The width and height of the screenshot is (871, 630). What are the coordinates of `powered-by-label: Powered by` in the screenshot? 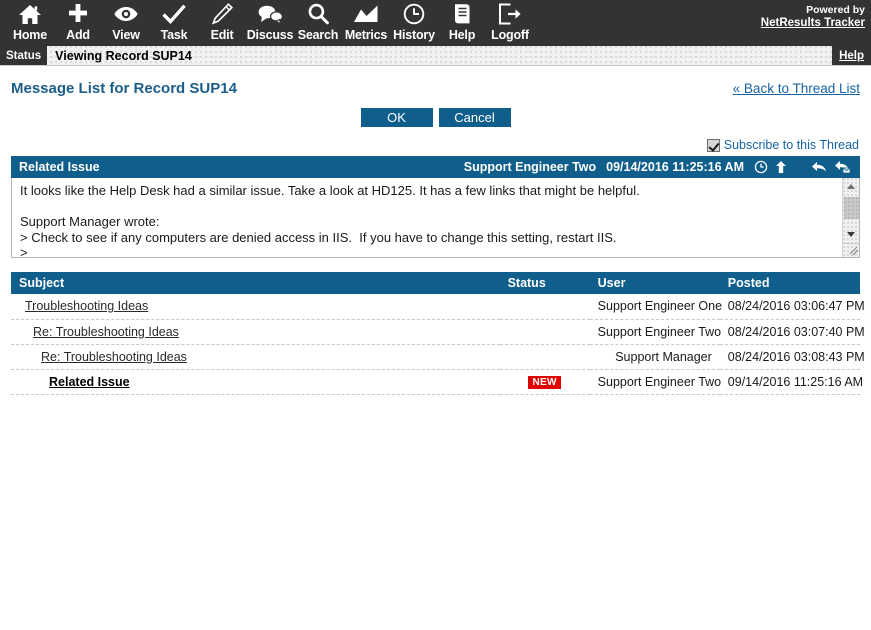 It's located at (835, 10).